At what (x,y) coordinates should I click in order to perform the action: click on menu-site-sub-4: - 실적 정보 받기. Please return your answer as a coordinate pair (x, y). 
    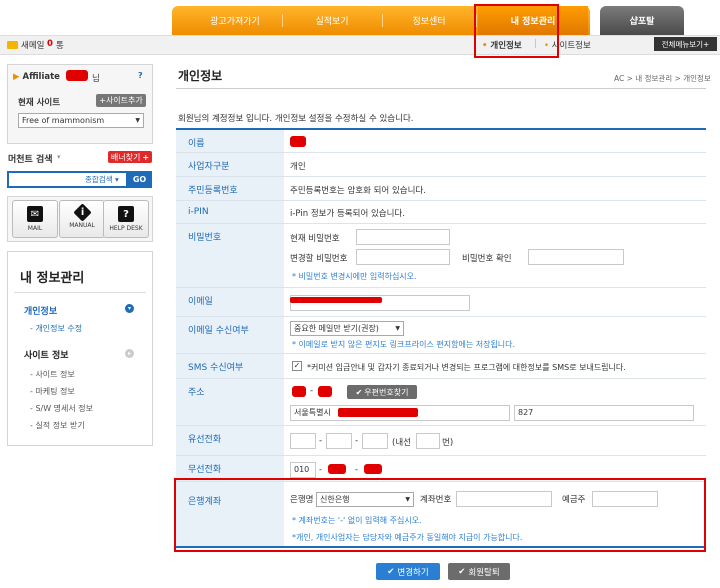
    Looking at the image, I should click on (57, 425).